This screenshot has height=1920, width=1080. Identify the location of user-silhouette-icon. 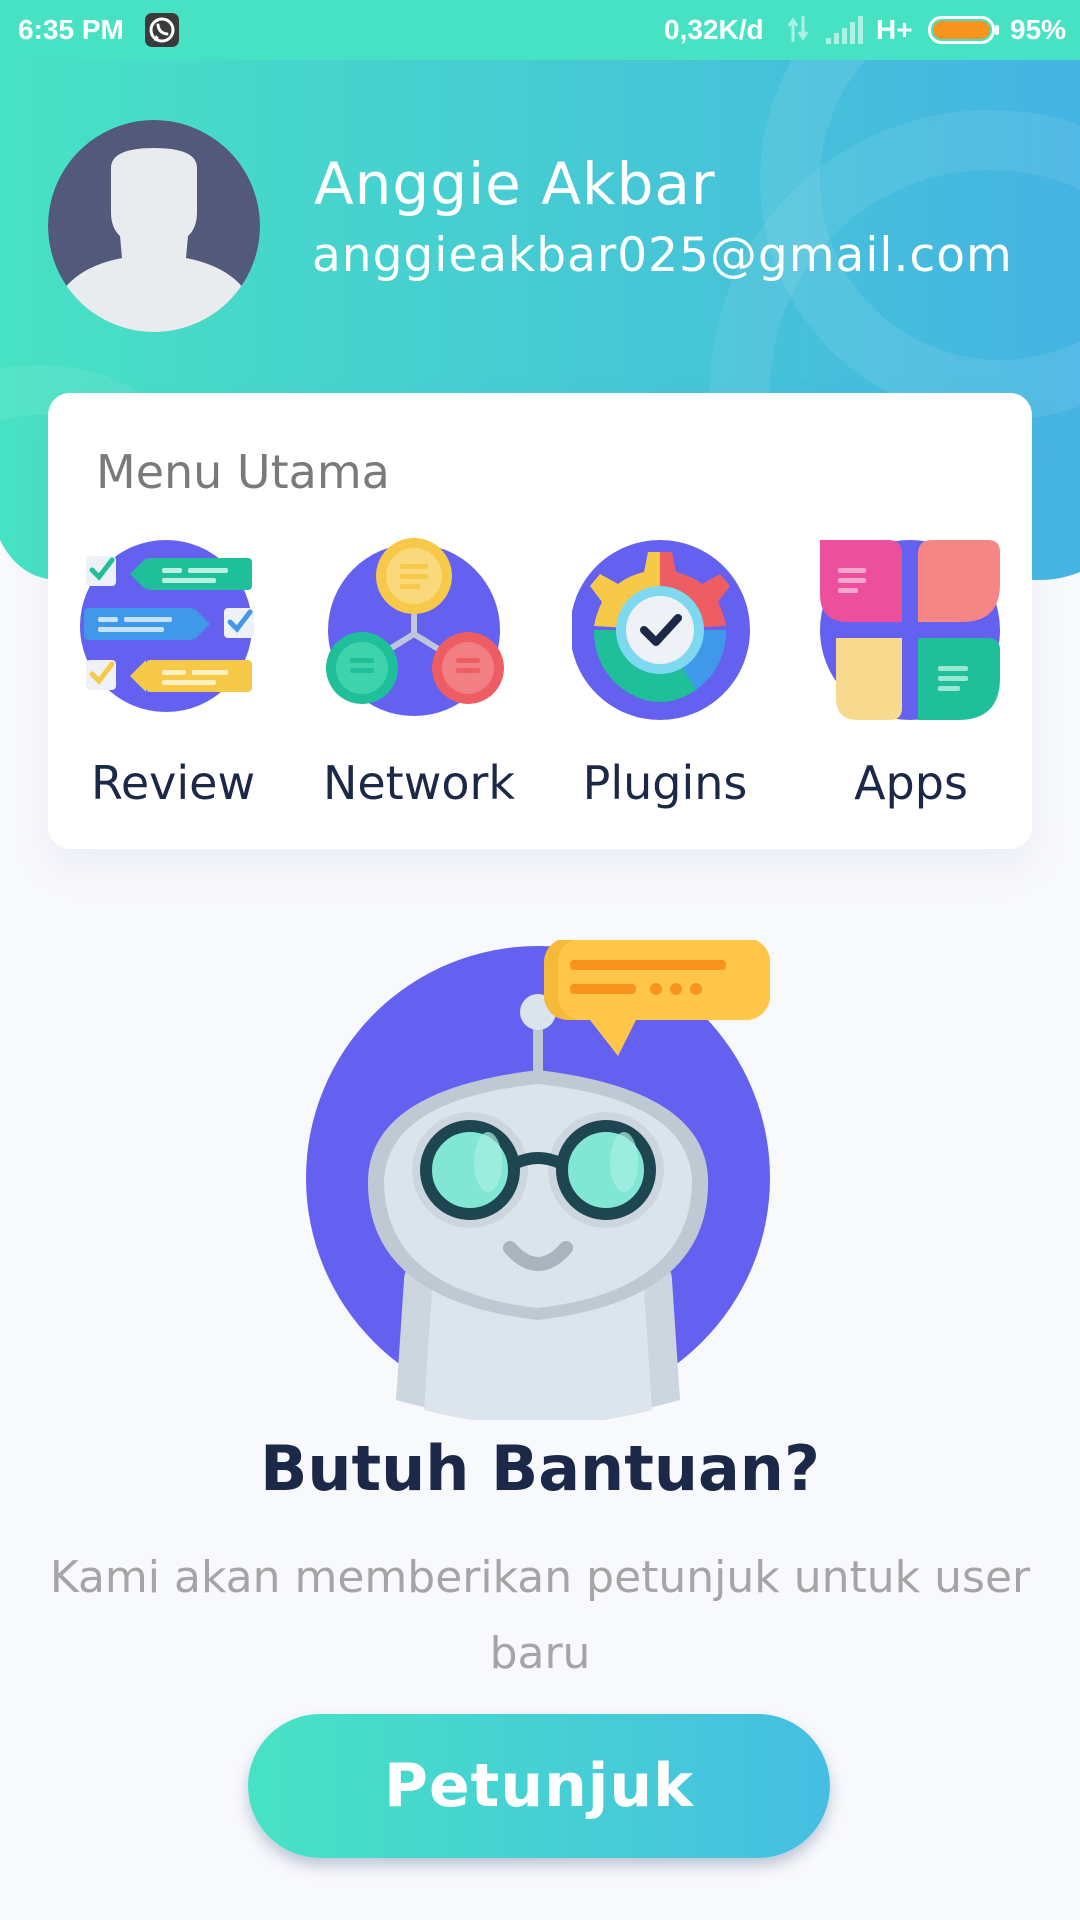
(154, 226).